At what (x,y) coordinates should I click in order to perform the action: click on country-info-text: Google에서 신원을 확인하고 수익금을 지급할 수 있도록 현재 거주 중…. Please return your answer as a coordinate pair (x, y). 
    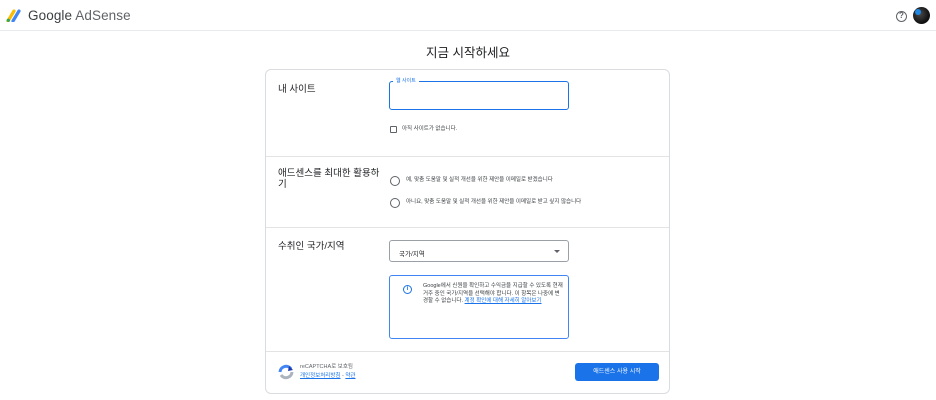
    Looking at the image, I should click on (493, 294).